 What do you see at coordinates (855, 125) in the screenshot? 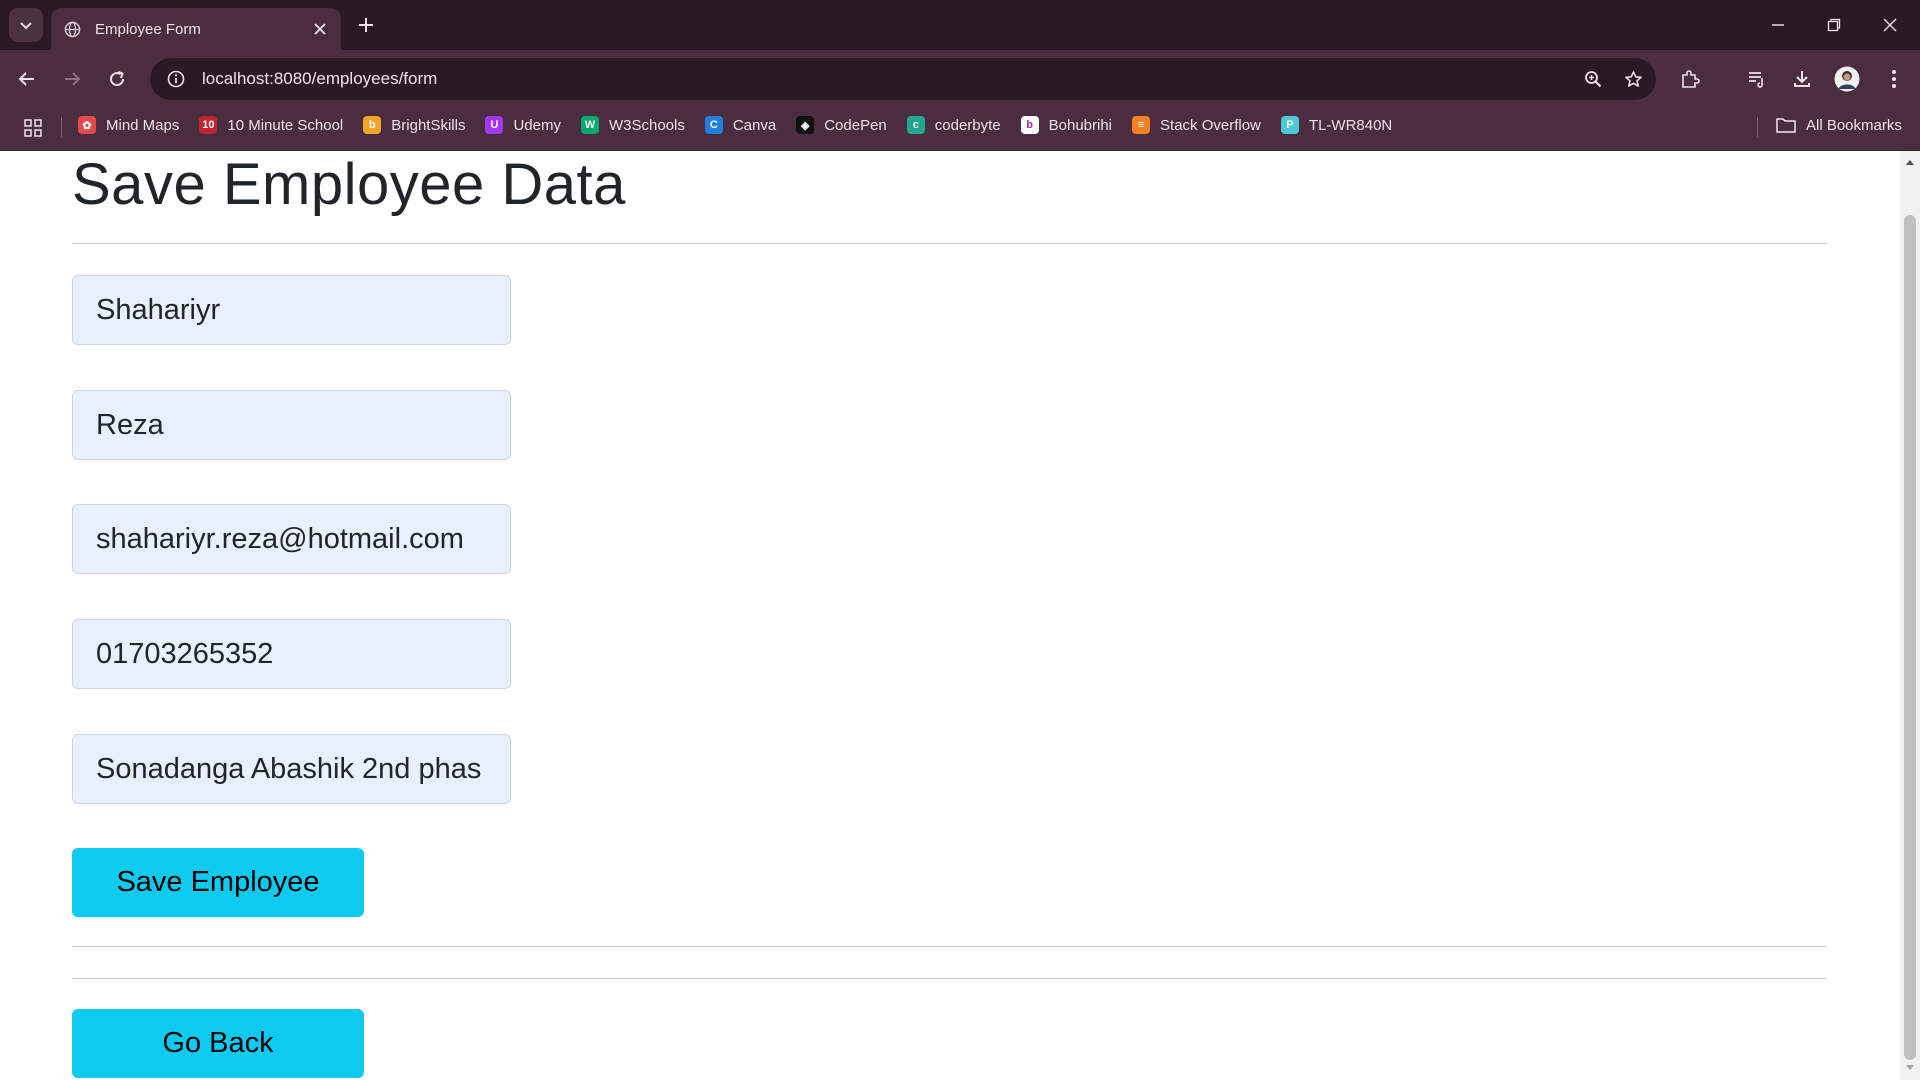
I see `bookmark-label: CodePen` at bounding box center [855, 125].